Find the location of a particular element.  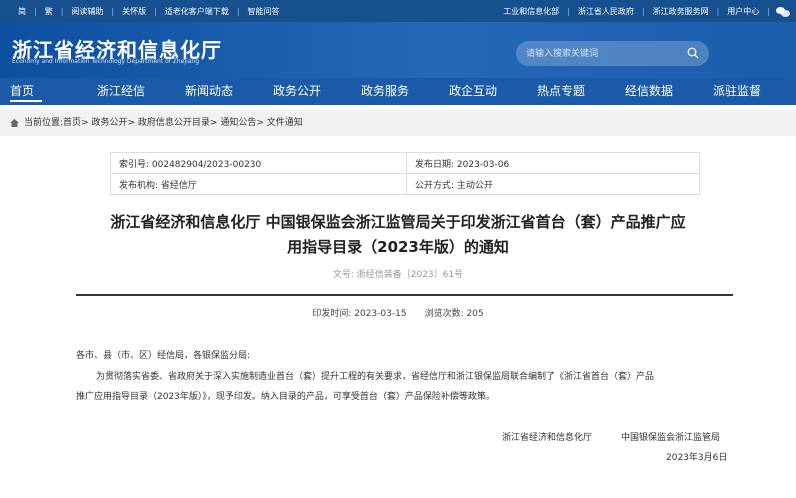

print-time: 印发时间: 2023-03-15 is located at coordinates (359, 314).